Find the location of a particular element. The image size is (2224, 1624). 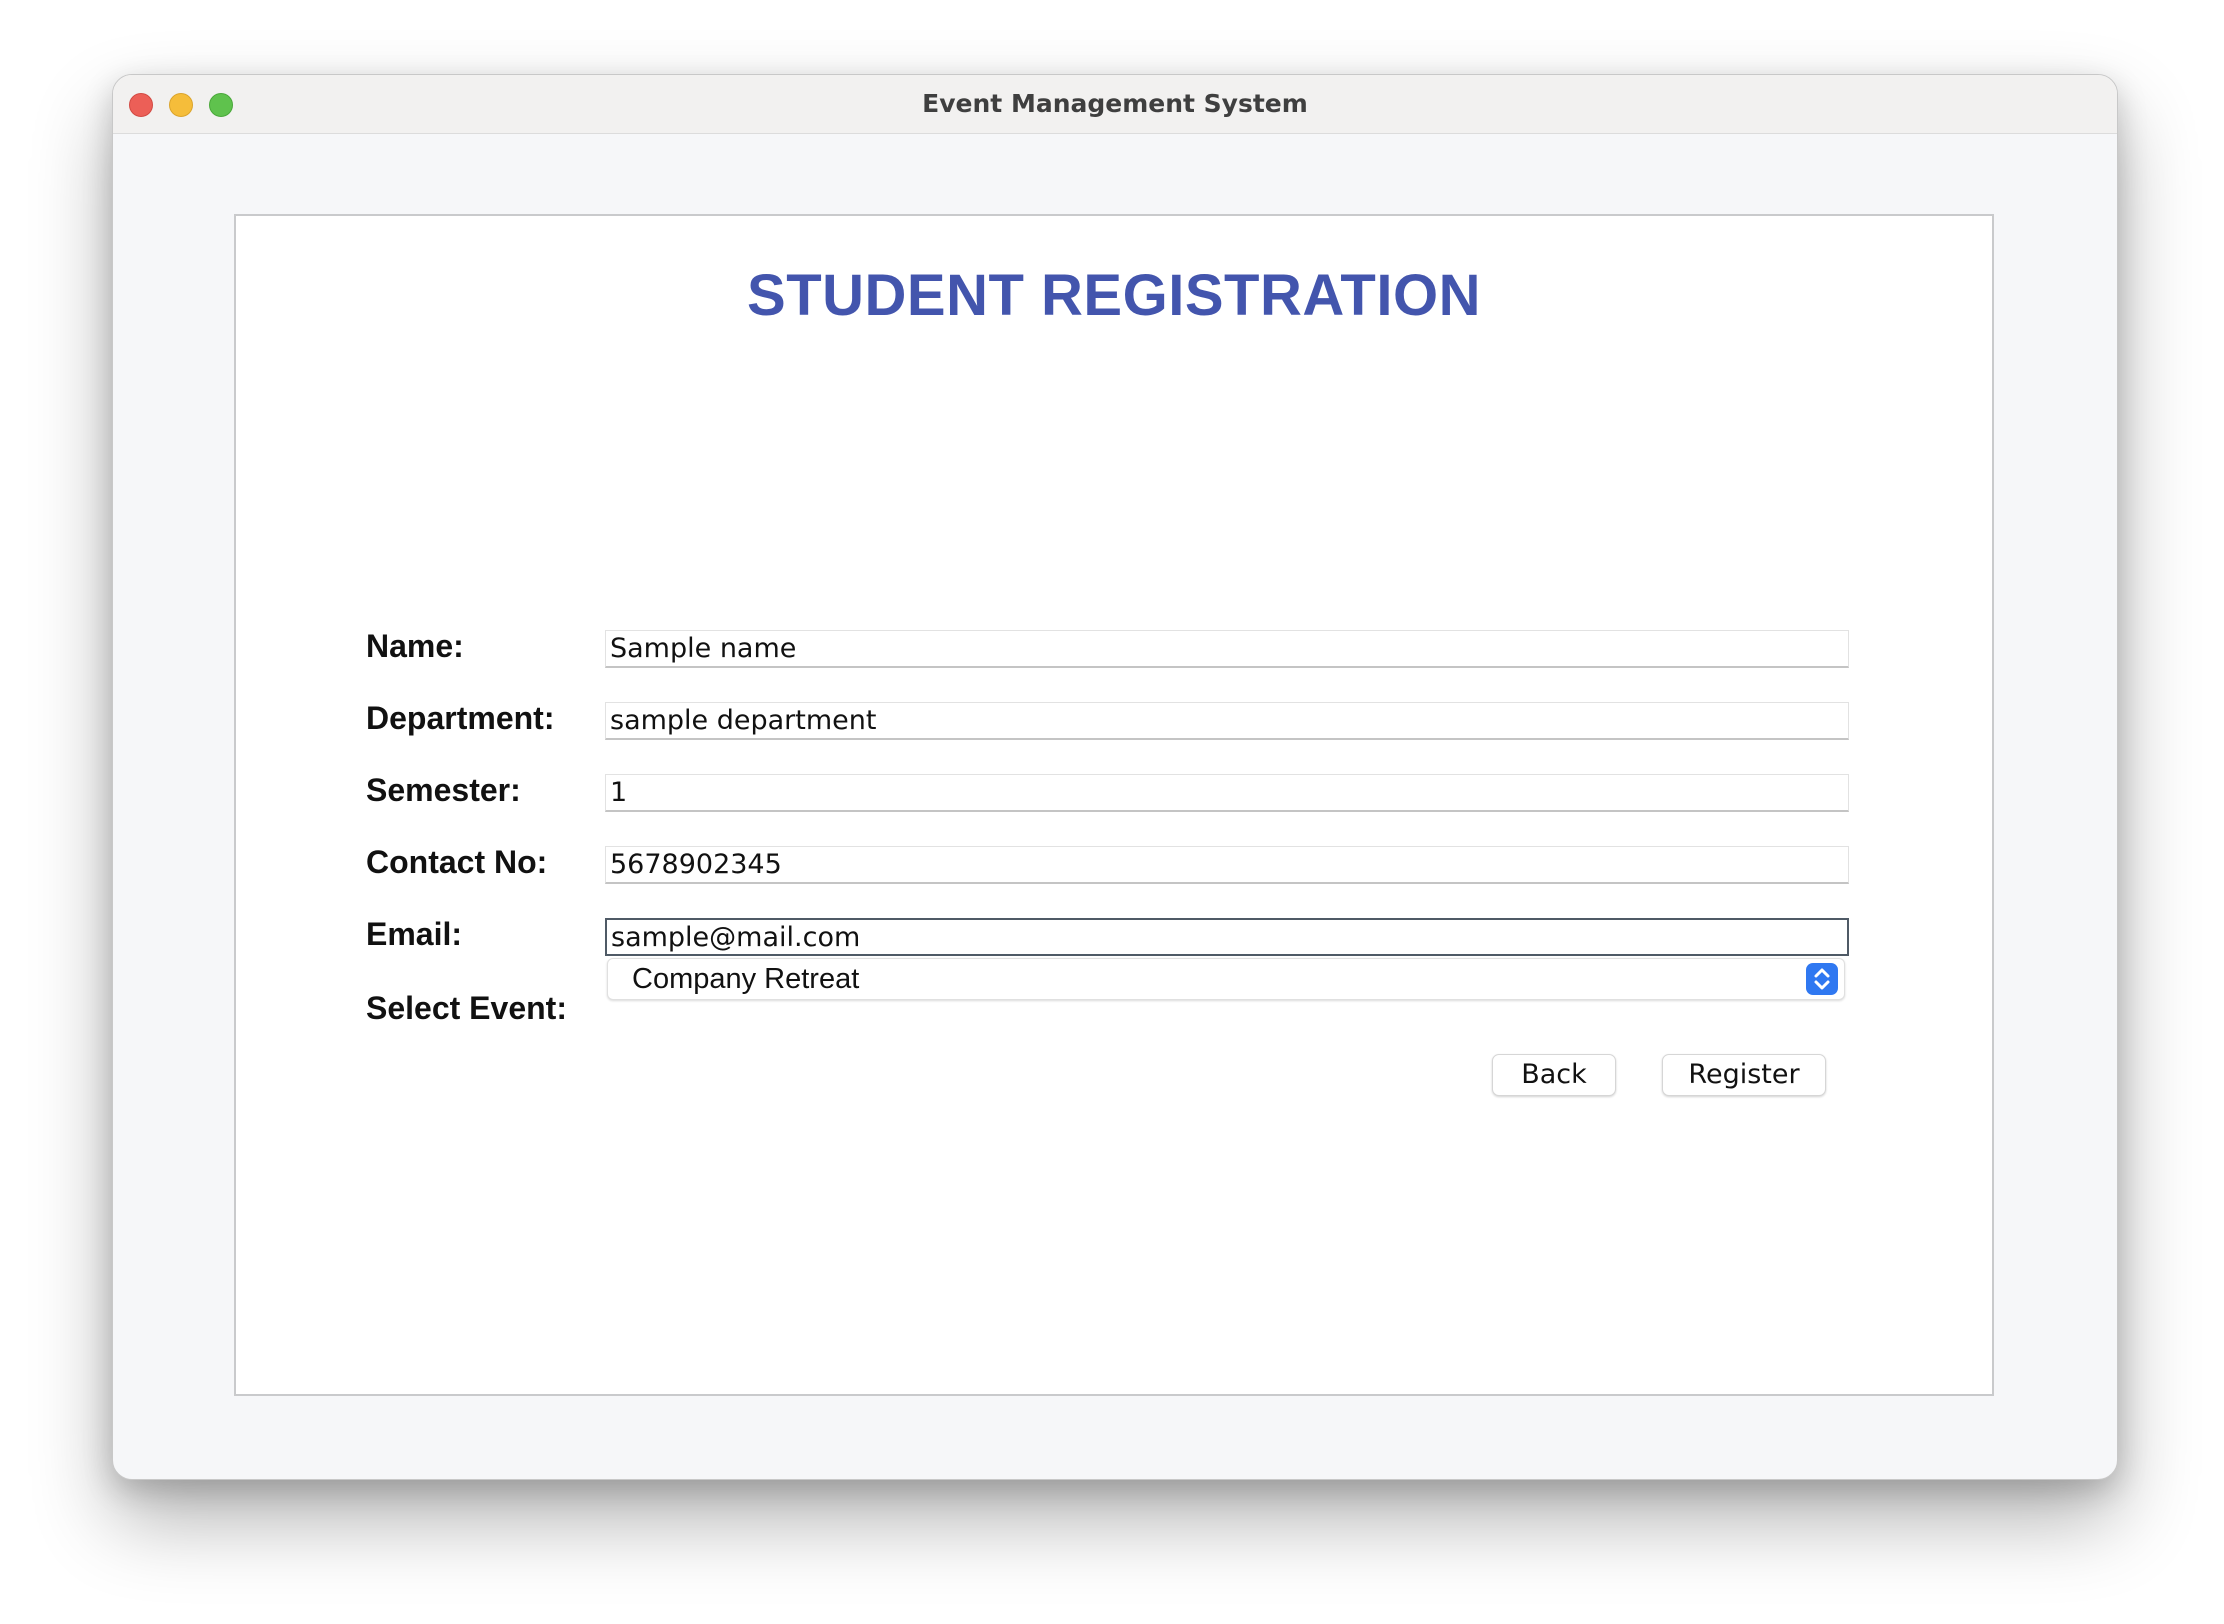

select-event-label: Select Event: is located at coordinates (466, 1008).